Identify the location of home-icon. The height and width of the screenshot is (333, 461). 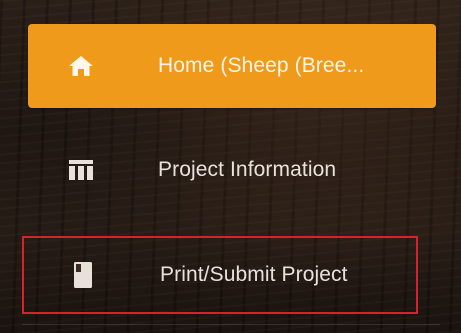
(81, 66).